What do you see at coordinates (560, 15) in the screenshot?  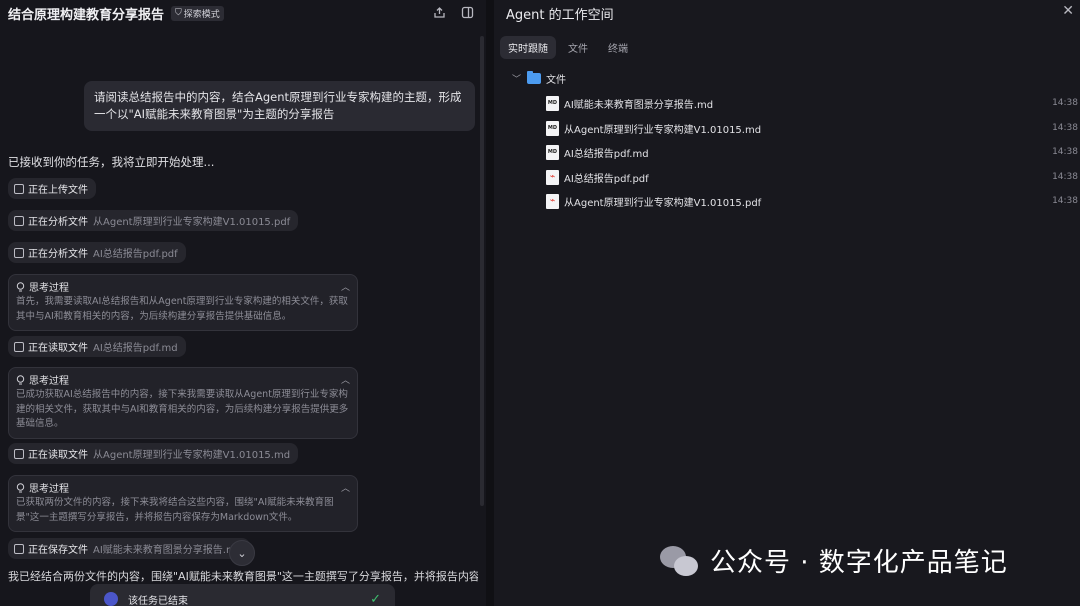 I see `workspace-title: Agent 的工作空间` at bounding box center [560, 15].